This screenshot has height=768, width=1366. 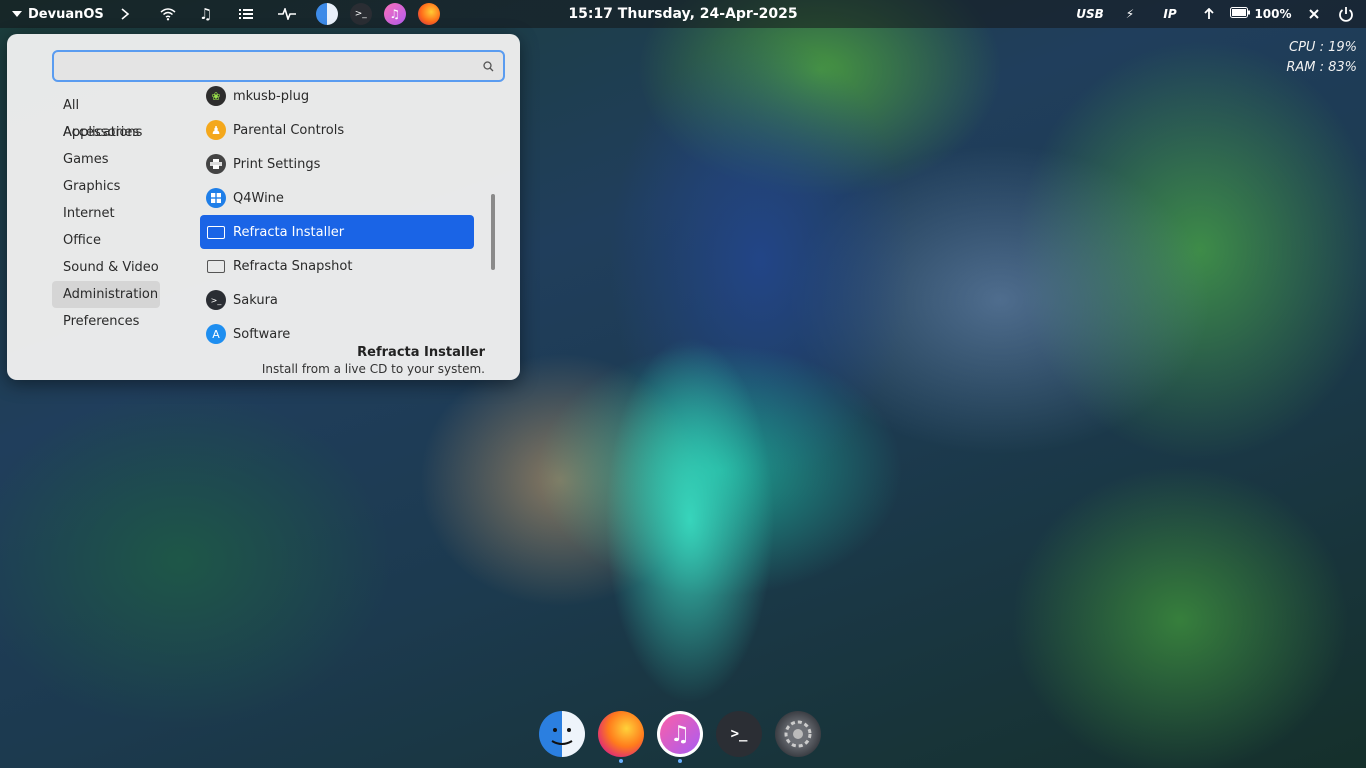 What do you see at coordinates (106, 132) in the screenshot?
I see `category-accessories: Accessories` at bounding box center [106, 132].